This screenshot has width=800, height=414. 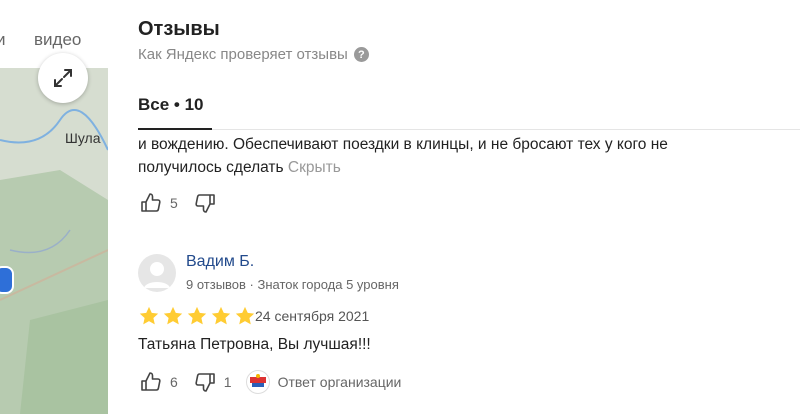 What do you see at coordinates (171, 105) in the screenshot?
I see `tab-all-reviews: Все • 10` at bounding box center [171, 105].